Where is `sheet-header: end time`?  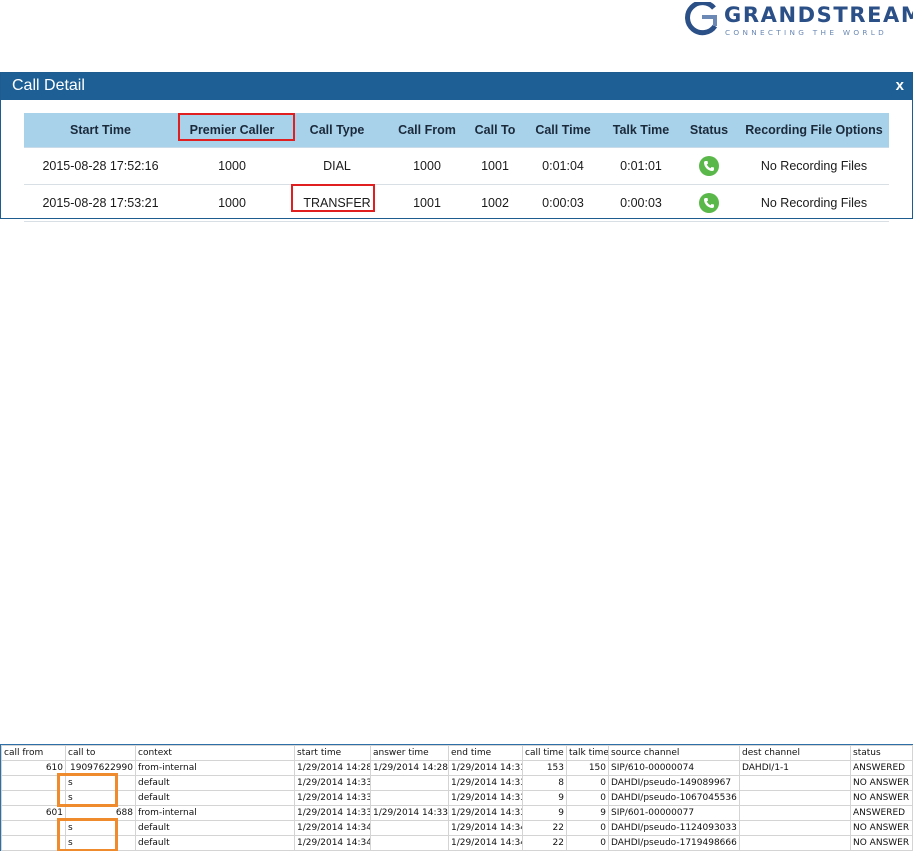 sheet-header: end time is located at coordinates (485, 753).